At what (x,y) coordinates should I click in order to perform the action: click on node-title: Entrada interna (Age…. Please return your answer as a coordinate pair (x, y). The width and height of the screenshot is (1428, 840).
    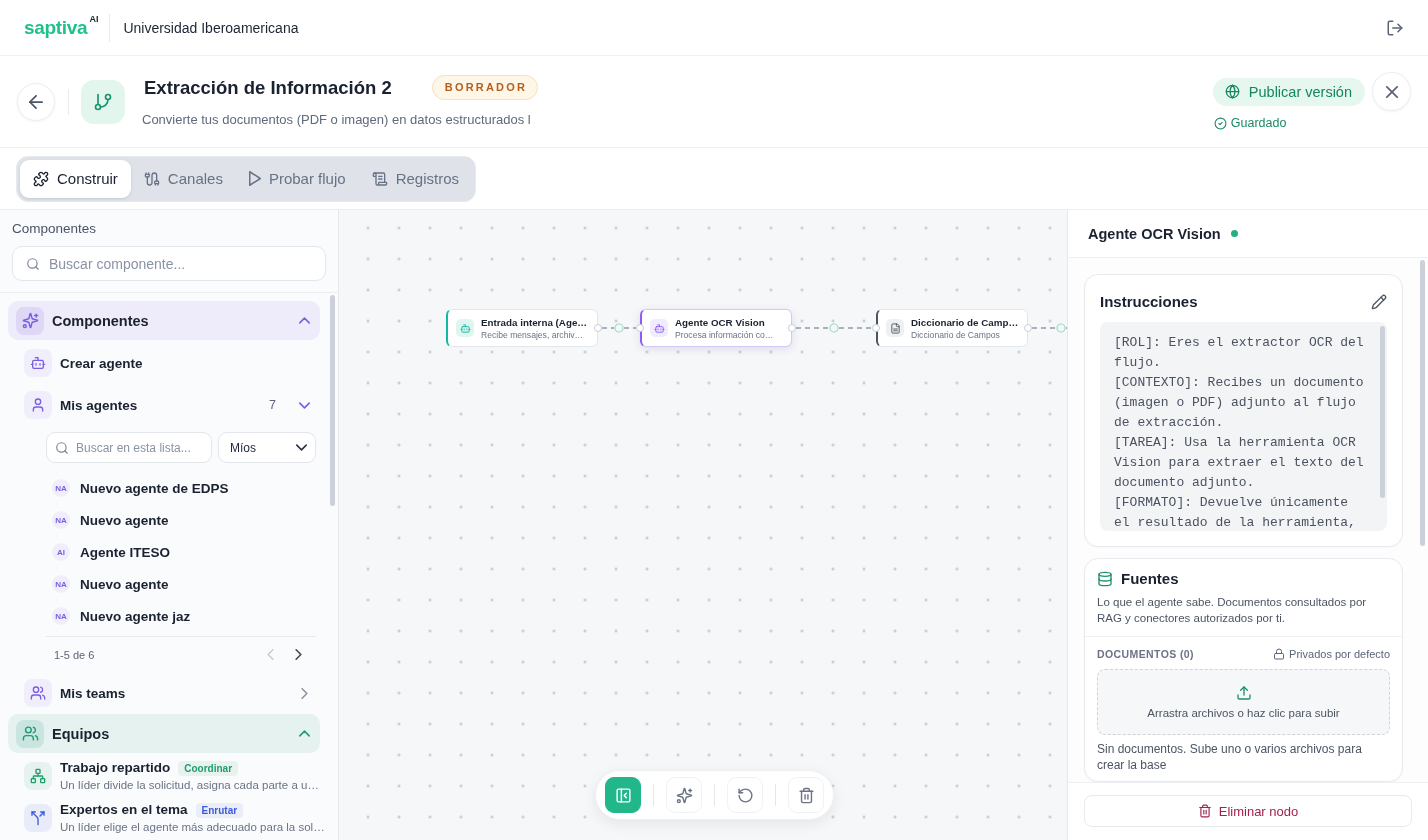
    Looking at the image, I should click on (534, 322).